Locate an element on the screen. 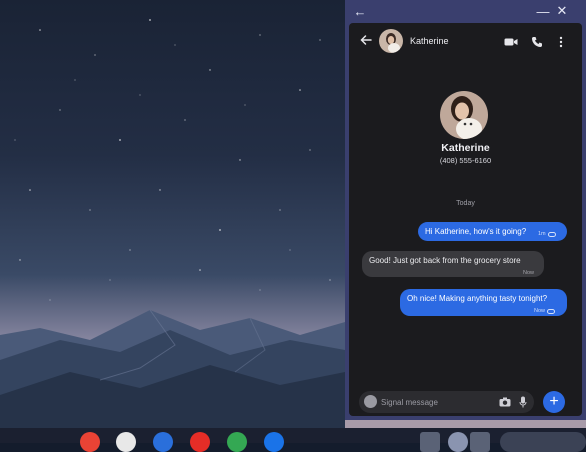 The height and width of the screenshot is (452, 586). message-outgoing: Hi Katherine, how's it going? 1m is located at coordinates (492, 231).